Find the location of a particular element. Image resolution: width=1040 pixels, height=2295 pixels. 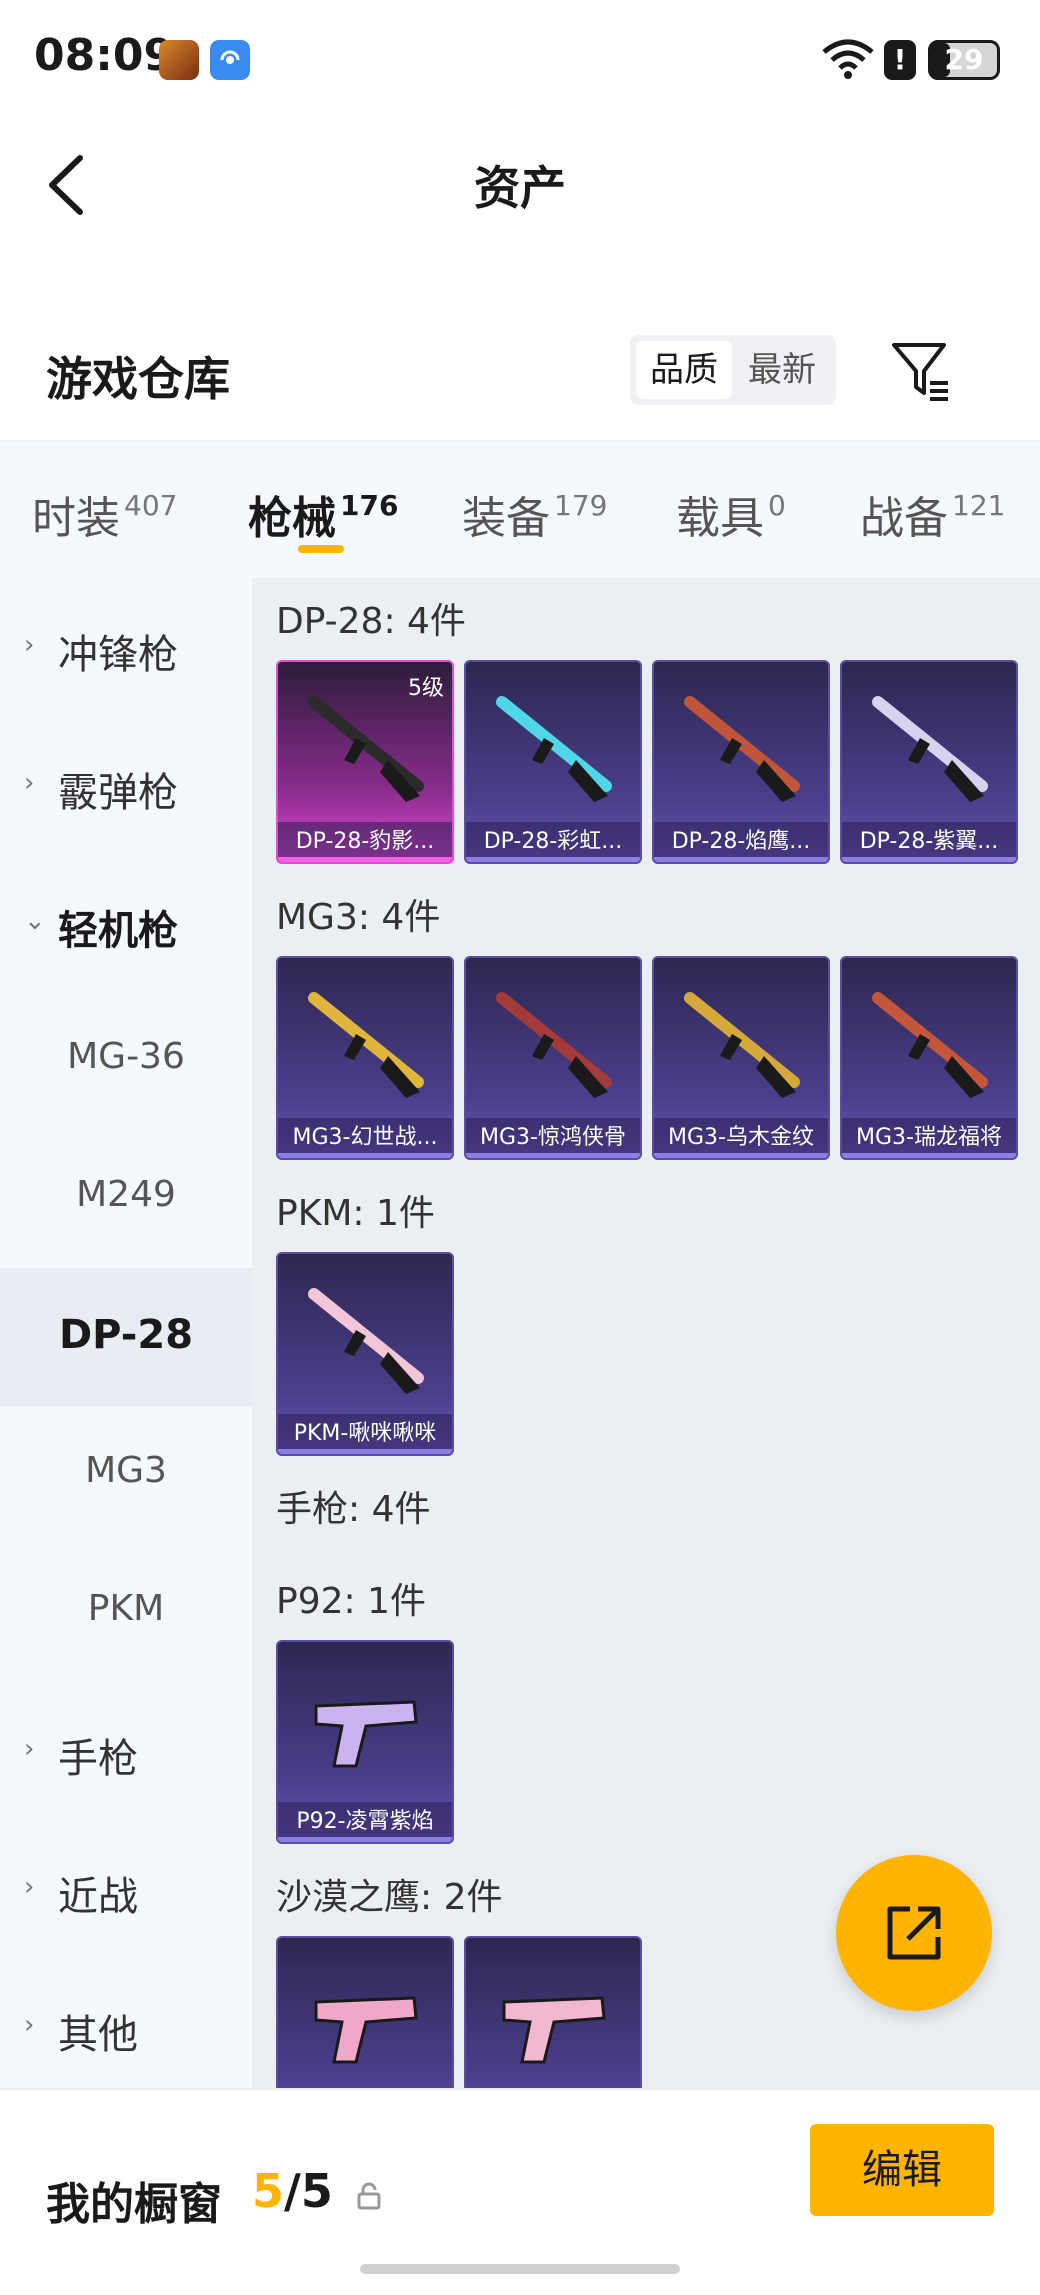

group-title-pistols: 手枪: 4件 is located at coordinates (353, 1509).